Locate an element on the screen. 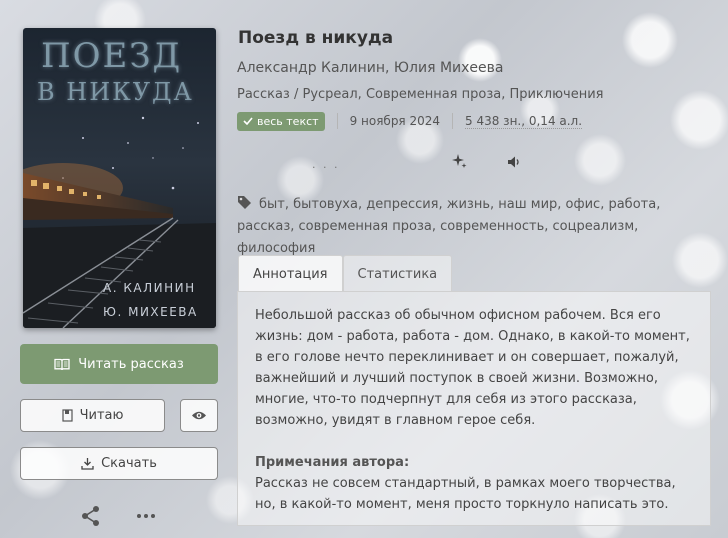 The height and width of the screenshot is (538, 728). read-story-button: Читать рассказ is located at coordinates (119, 364).